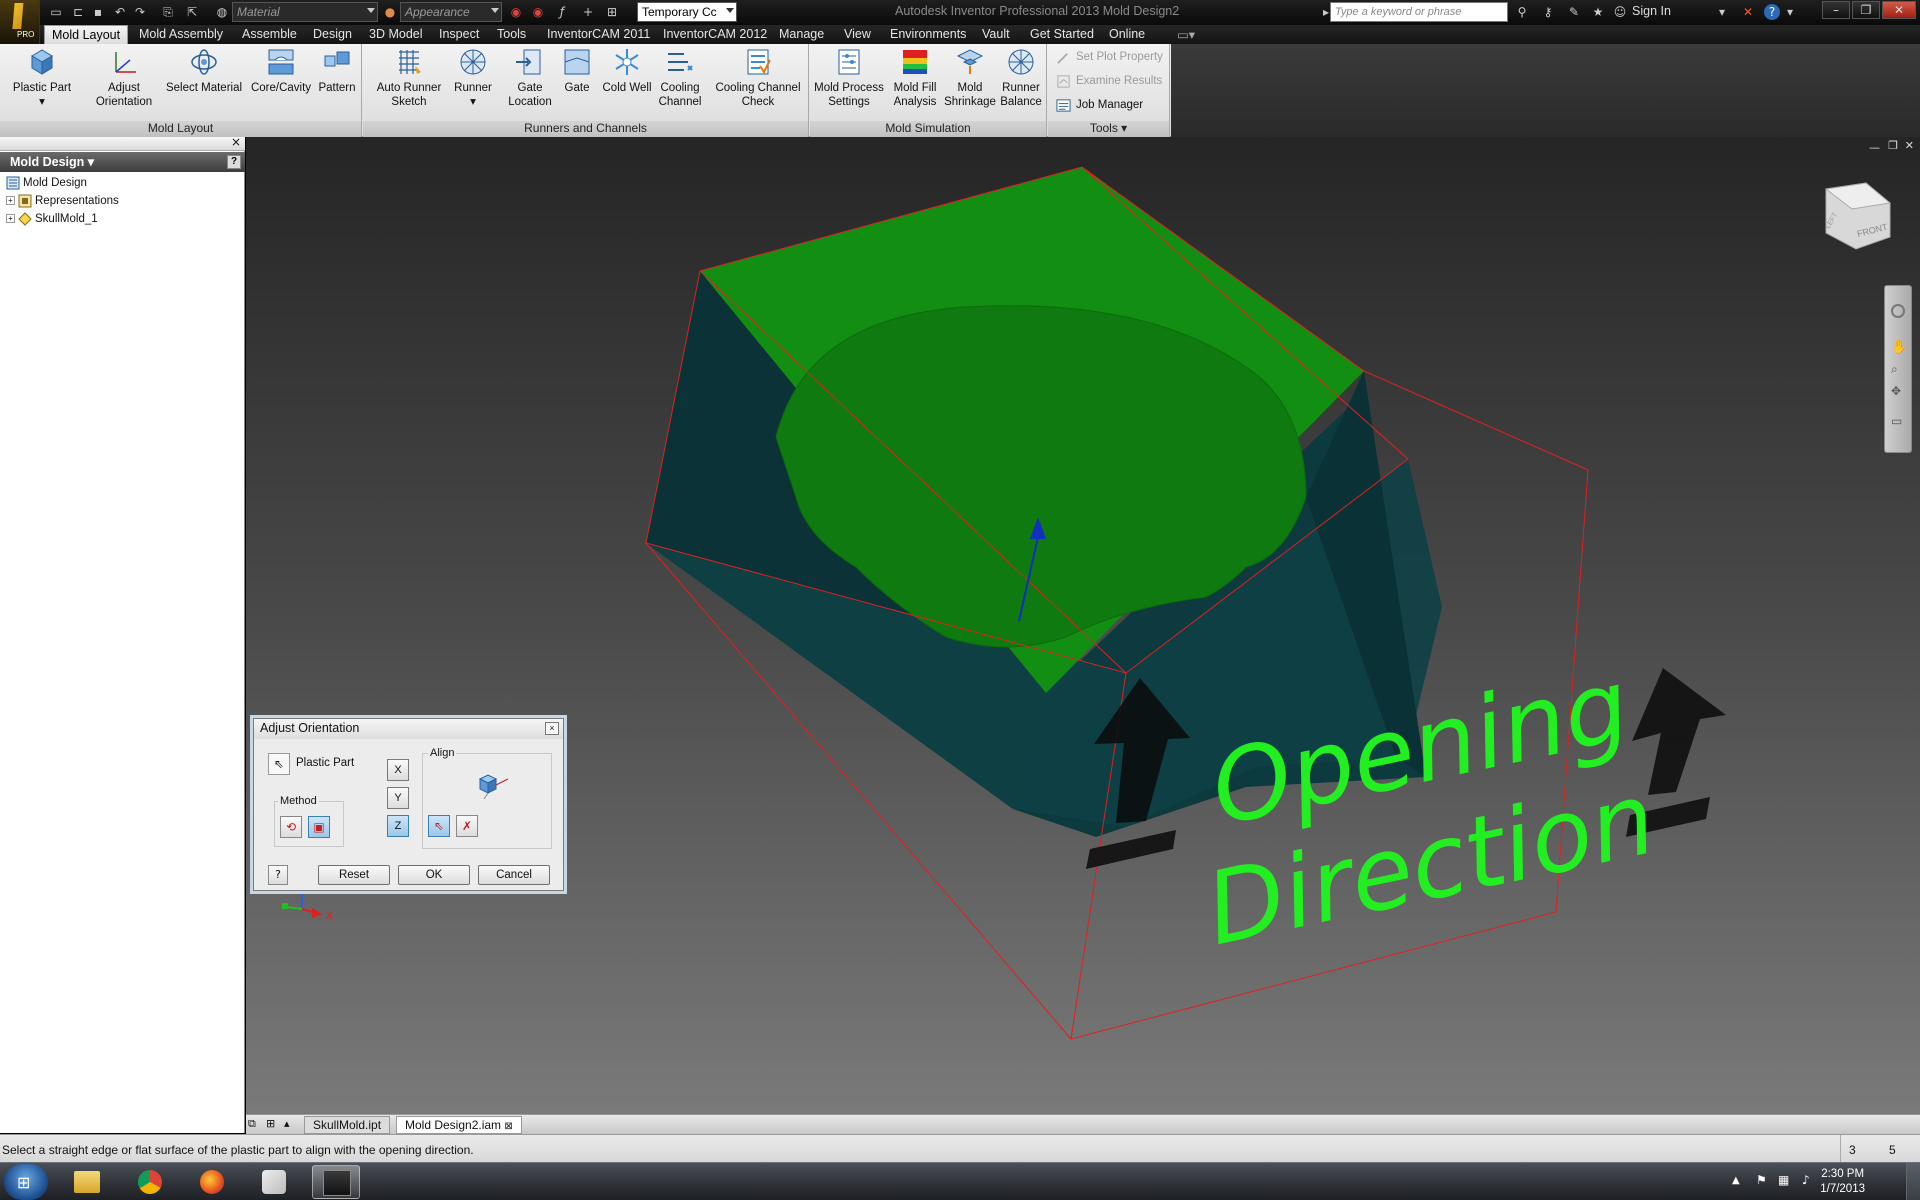  What do you see at coordinates (1806, 1180) in the screenshot?
I see `volume-icon: ♪` at bounding box center [1806, 1180].